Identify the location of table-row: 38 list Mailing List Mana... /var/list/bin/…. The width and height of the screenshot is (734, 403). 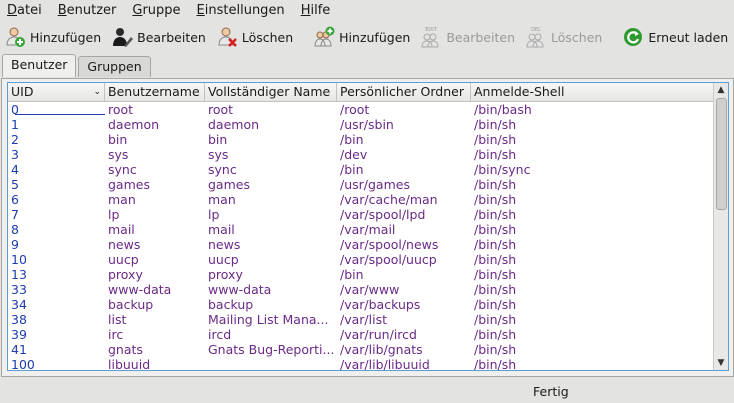
(361, 319).